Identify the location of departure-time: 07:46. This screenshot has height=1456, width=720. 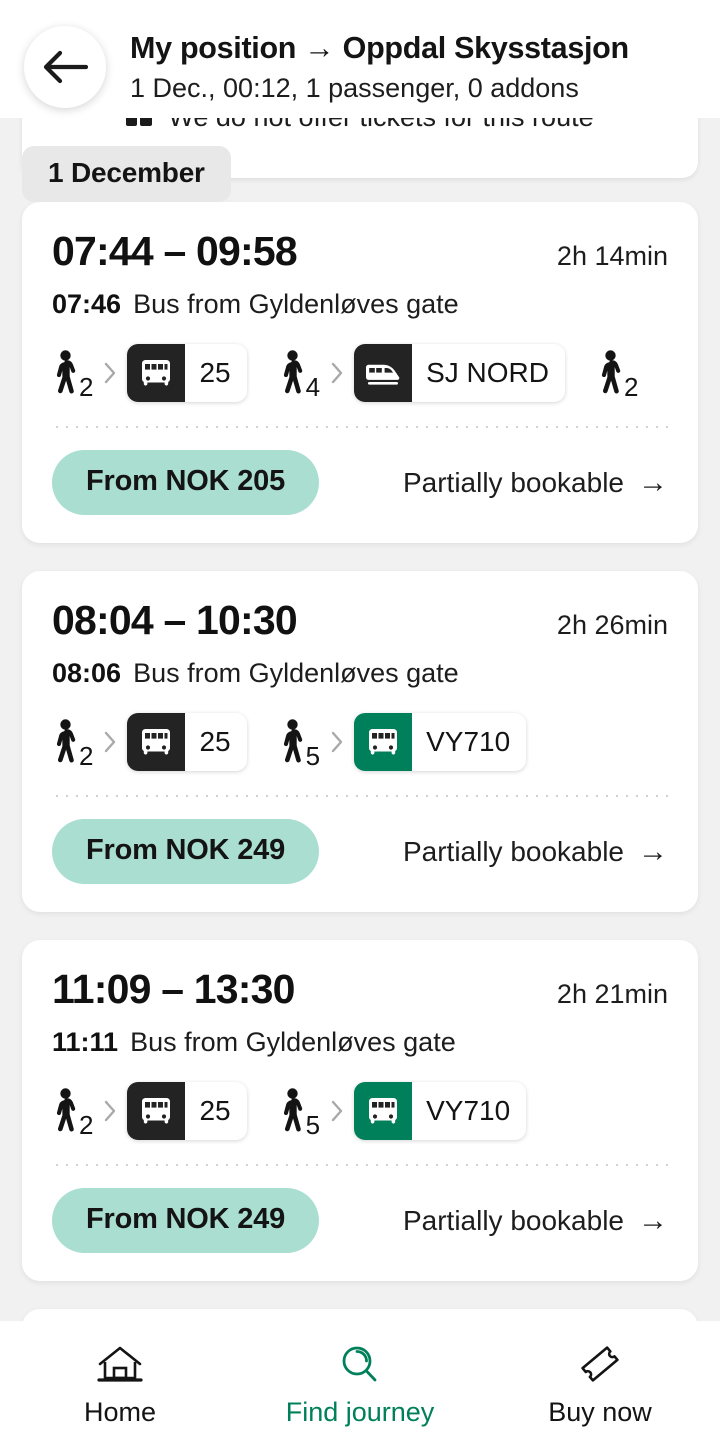
(87, 304).